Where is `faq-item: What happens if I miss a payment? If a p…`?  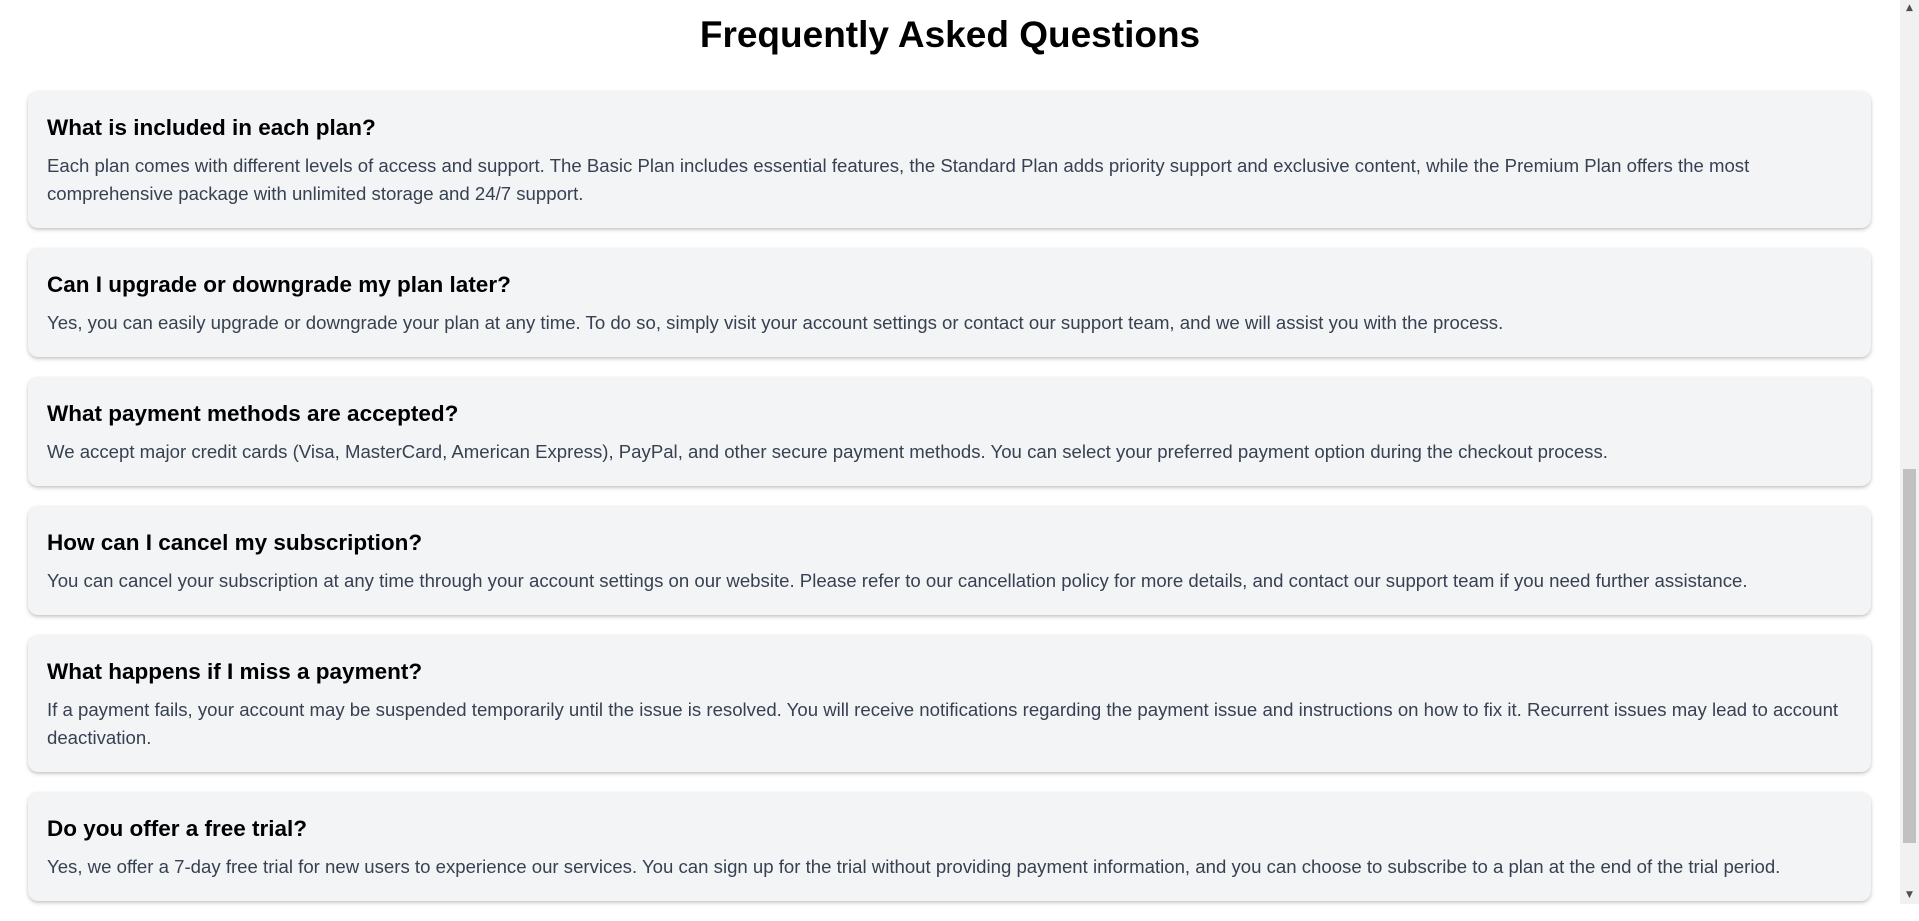
faq-item: What happens if I miss a payment? If a p… is located at coordinates (949, 703).